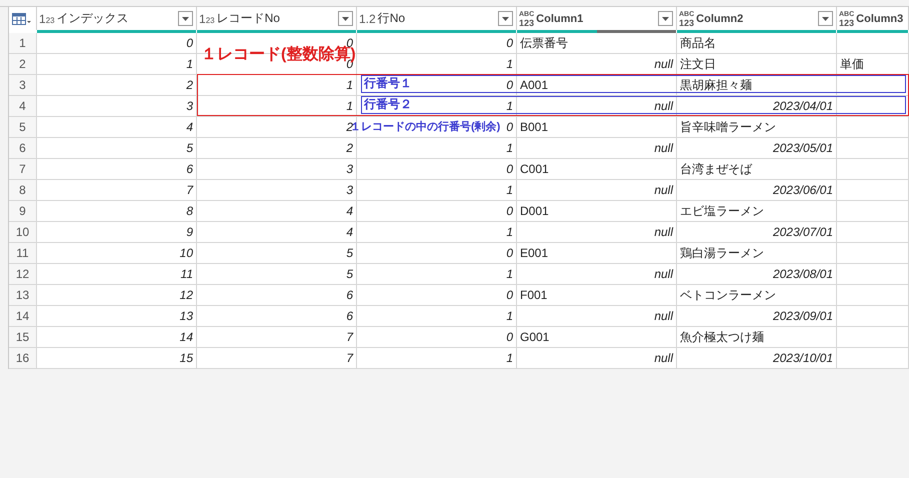  Describe the element at coordinates (597, 43) in the screenshot. I see `table-cell: 伝票番号` at that location.